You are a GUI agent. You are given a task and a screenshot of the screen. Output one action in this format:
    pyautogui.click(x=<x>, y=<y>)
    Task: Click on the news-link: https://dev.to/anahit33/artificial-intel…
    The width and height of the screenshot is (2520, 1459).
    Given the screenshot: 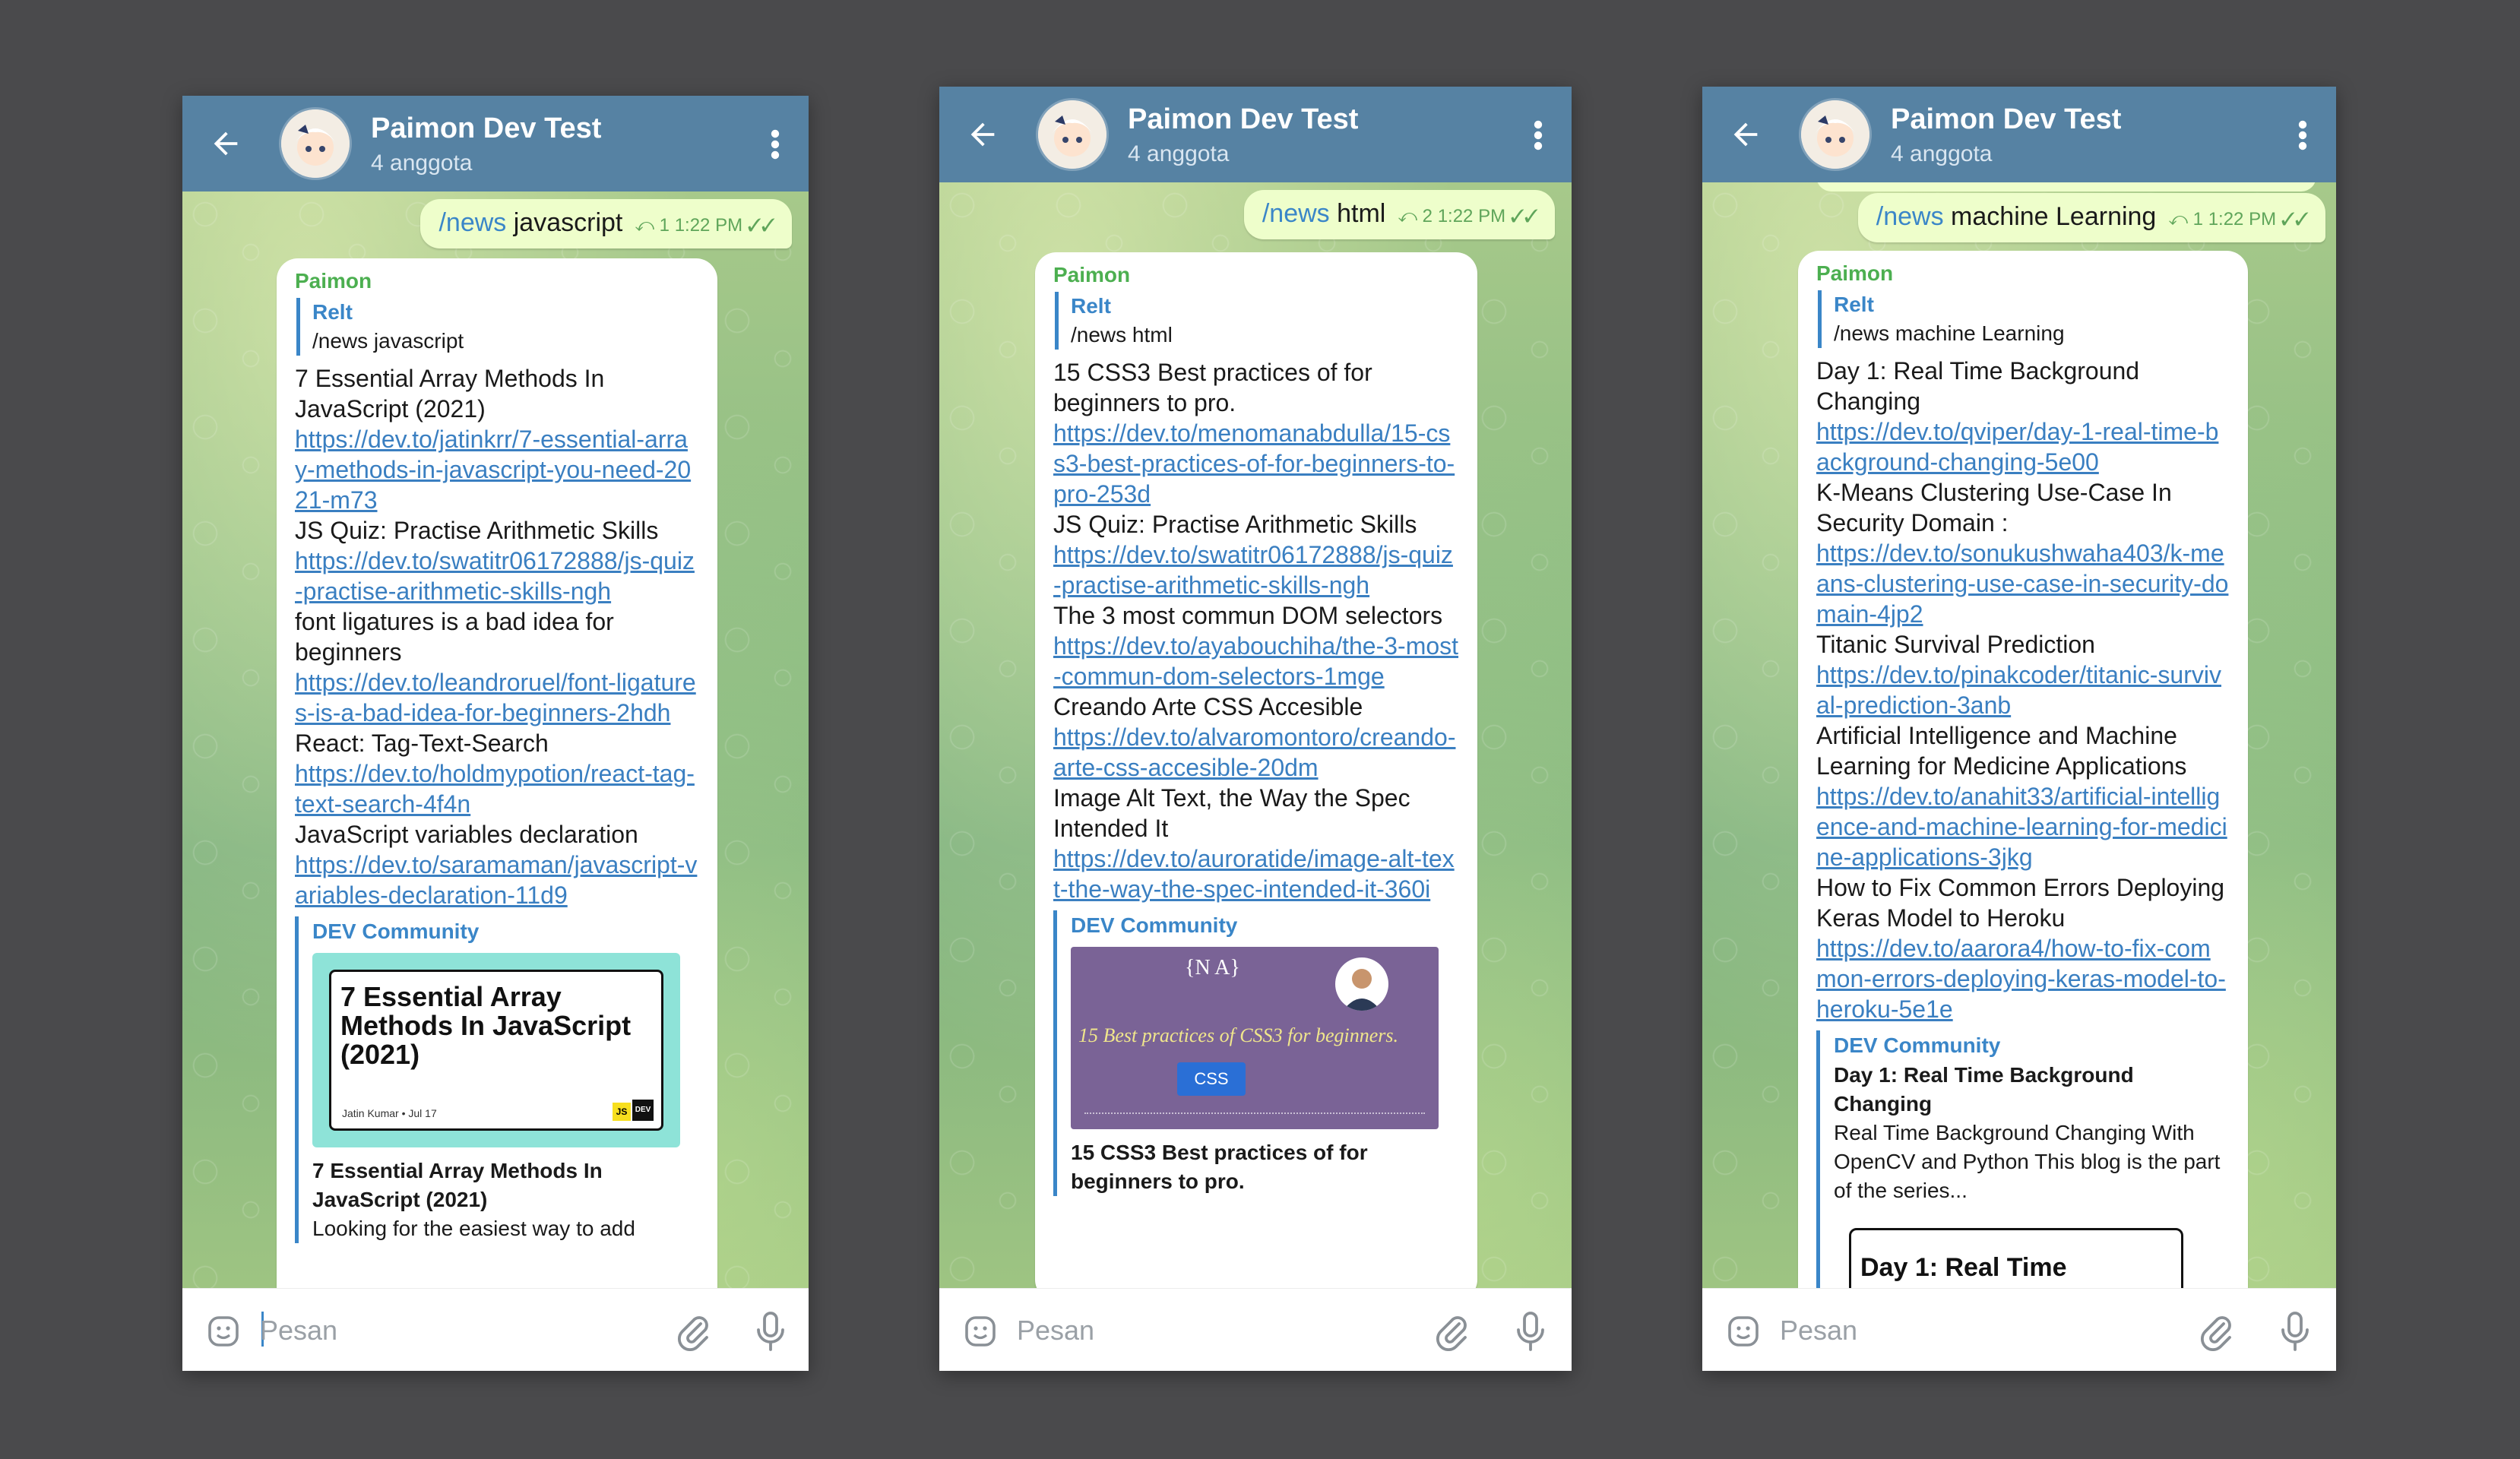 What is the action you would take?
    pyautogui.click(x=2021, y=827)
    